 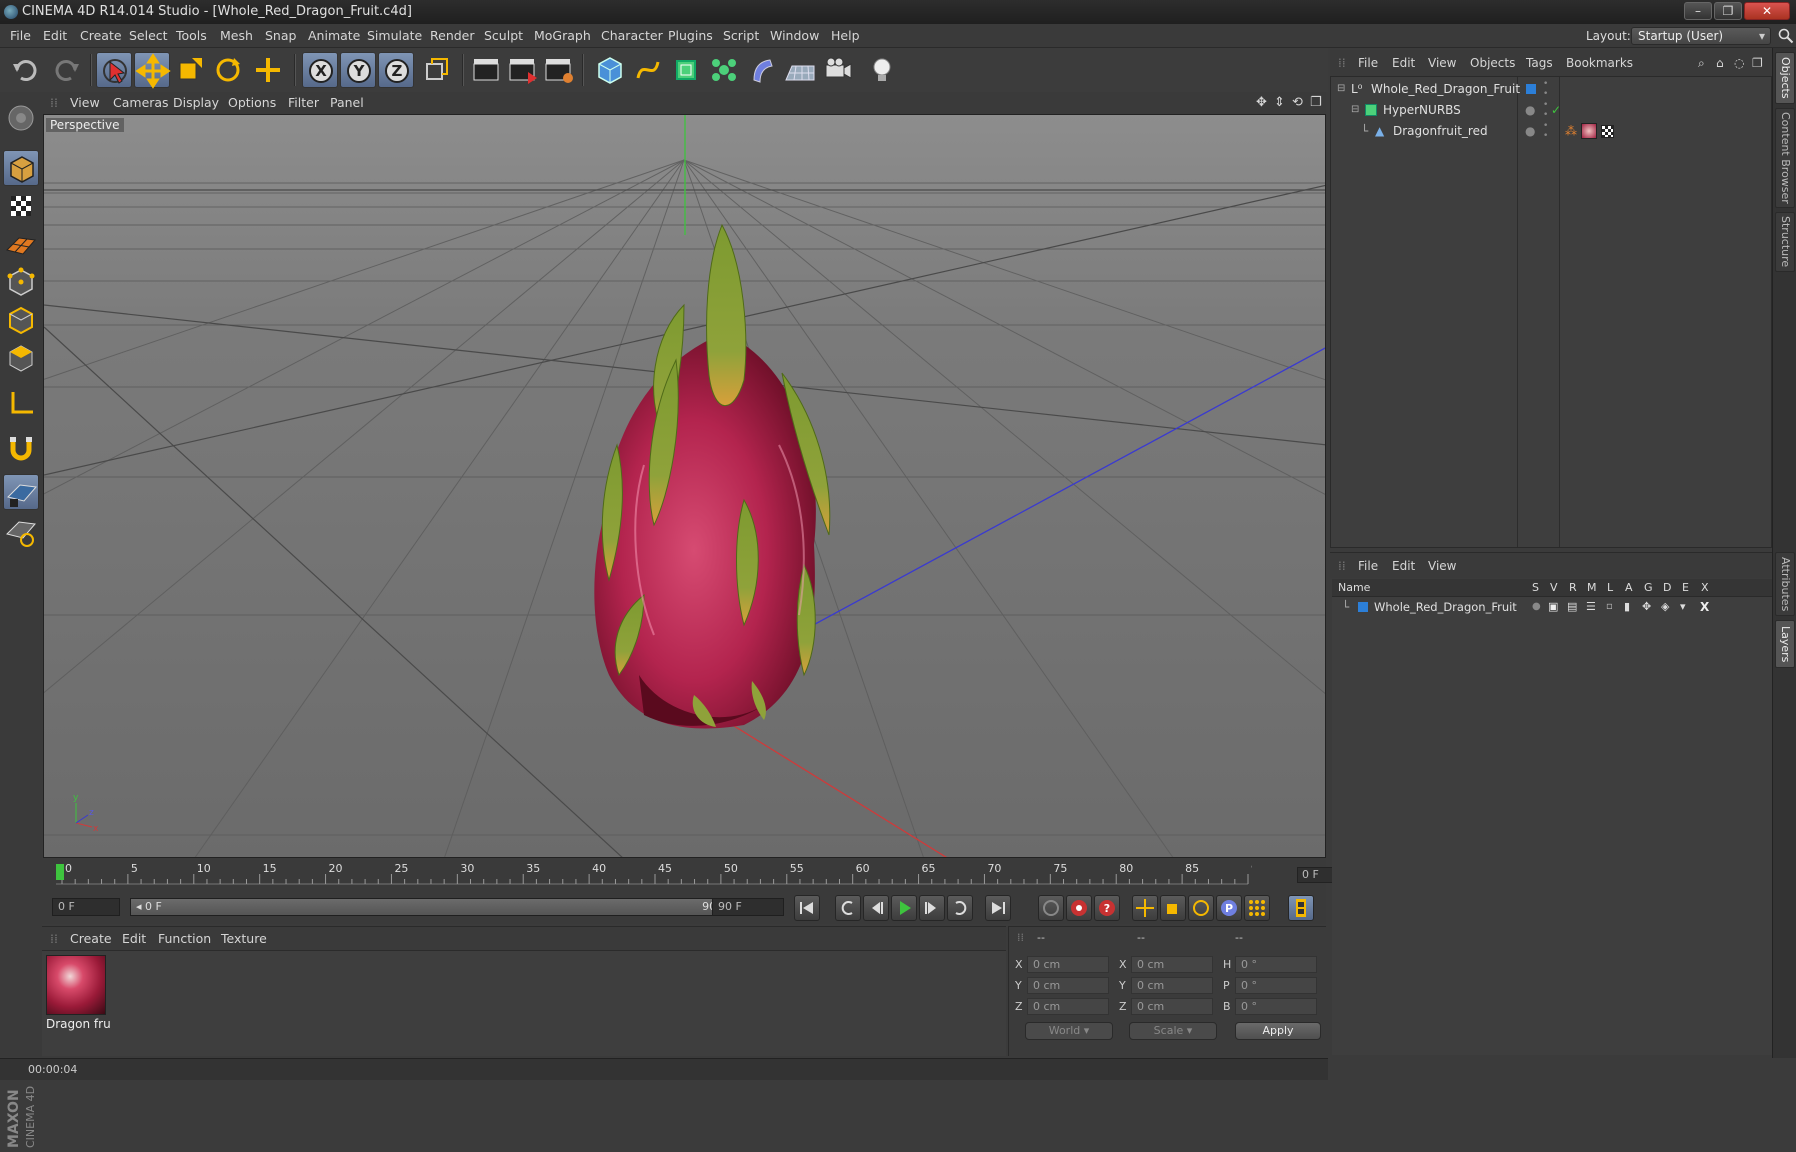 What do you see at coordinates (794, 36) in the screenshot?
I see `menu-window: Window` at bounding box center [794, 36].